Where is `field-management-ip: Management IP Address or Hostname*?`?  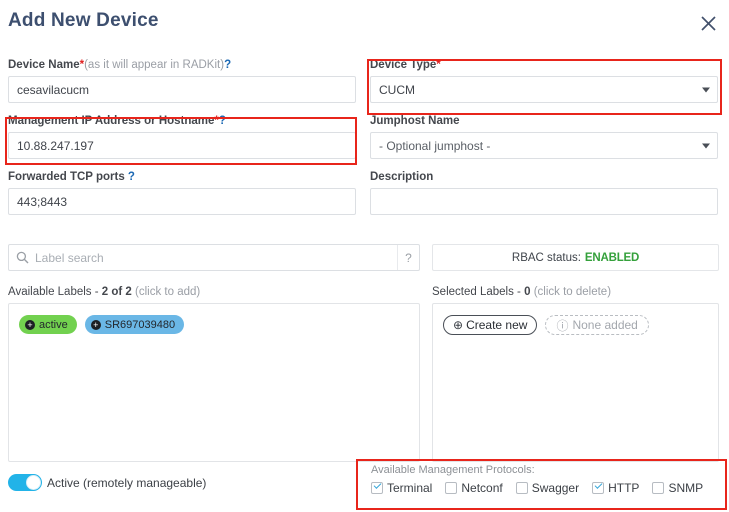
field-management-ip: Management IP Address or Hostname*? is located at coordinates (182, 136).